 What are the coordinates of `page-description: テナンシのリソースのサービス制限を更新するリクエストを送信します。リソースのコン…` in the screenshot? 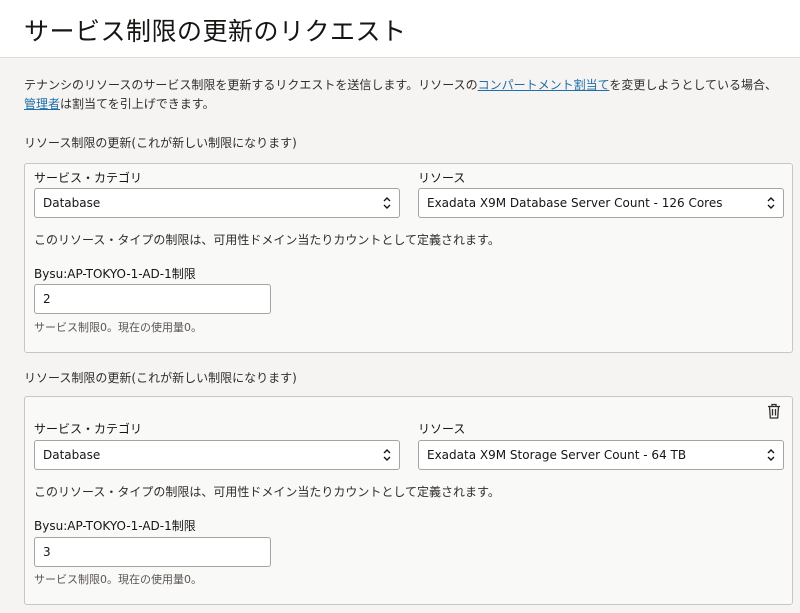 It's located at (409, 95).